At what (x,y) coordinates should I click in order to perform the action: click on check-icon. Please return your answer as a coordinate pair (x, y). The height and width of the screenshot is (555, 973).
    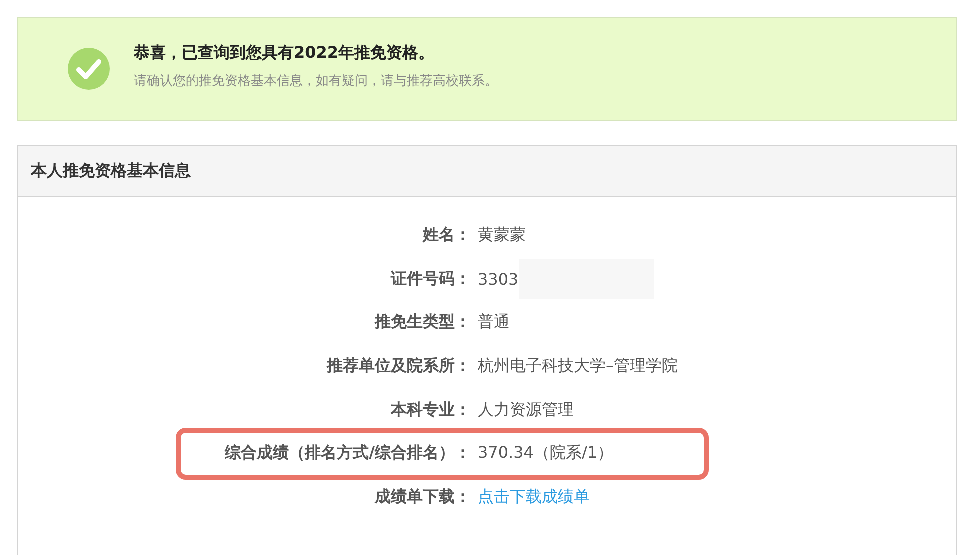
    Looking at the image, I should click on (89, 69).